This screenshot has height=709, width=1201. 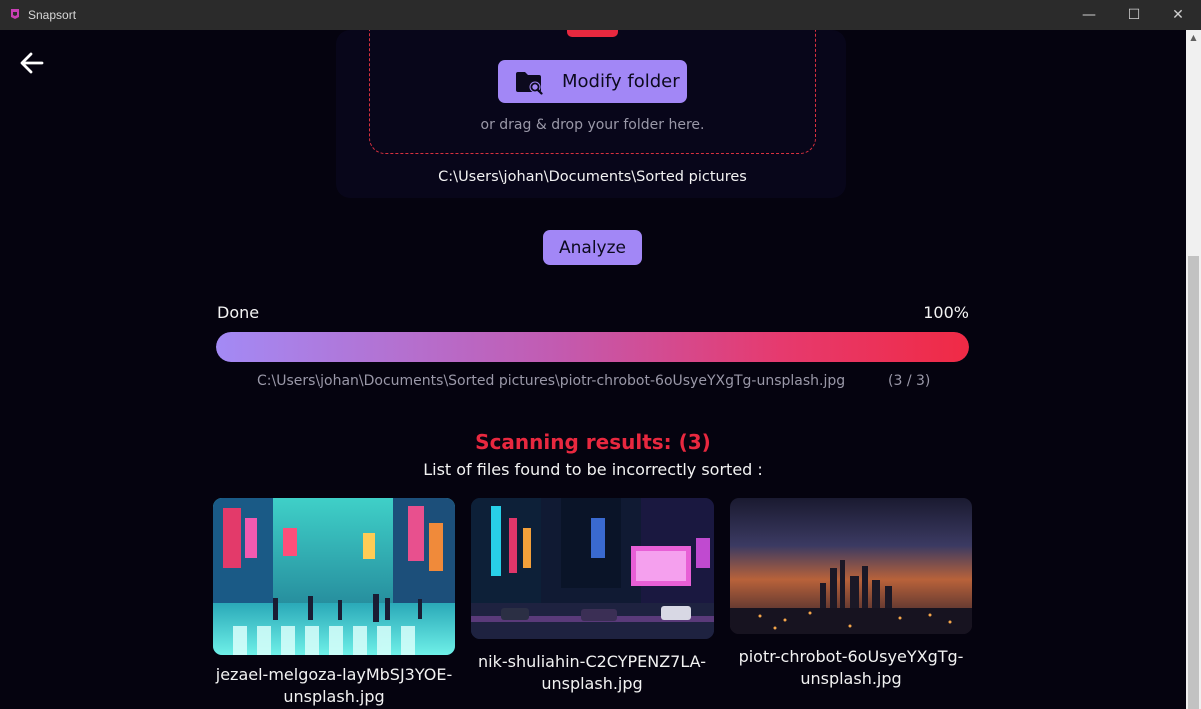 What do you see at coordinates (592, 177) in the screenshot?
I see `selected-folder-path: C:\Users\johan\Documents\Sorted pictures` at bounding box center [592, 177].